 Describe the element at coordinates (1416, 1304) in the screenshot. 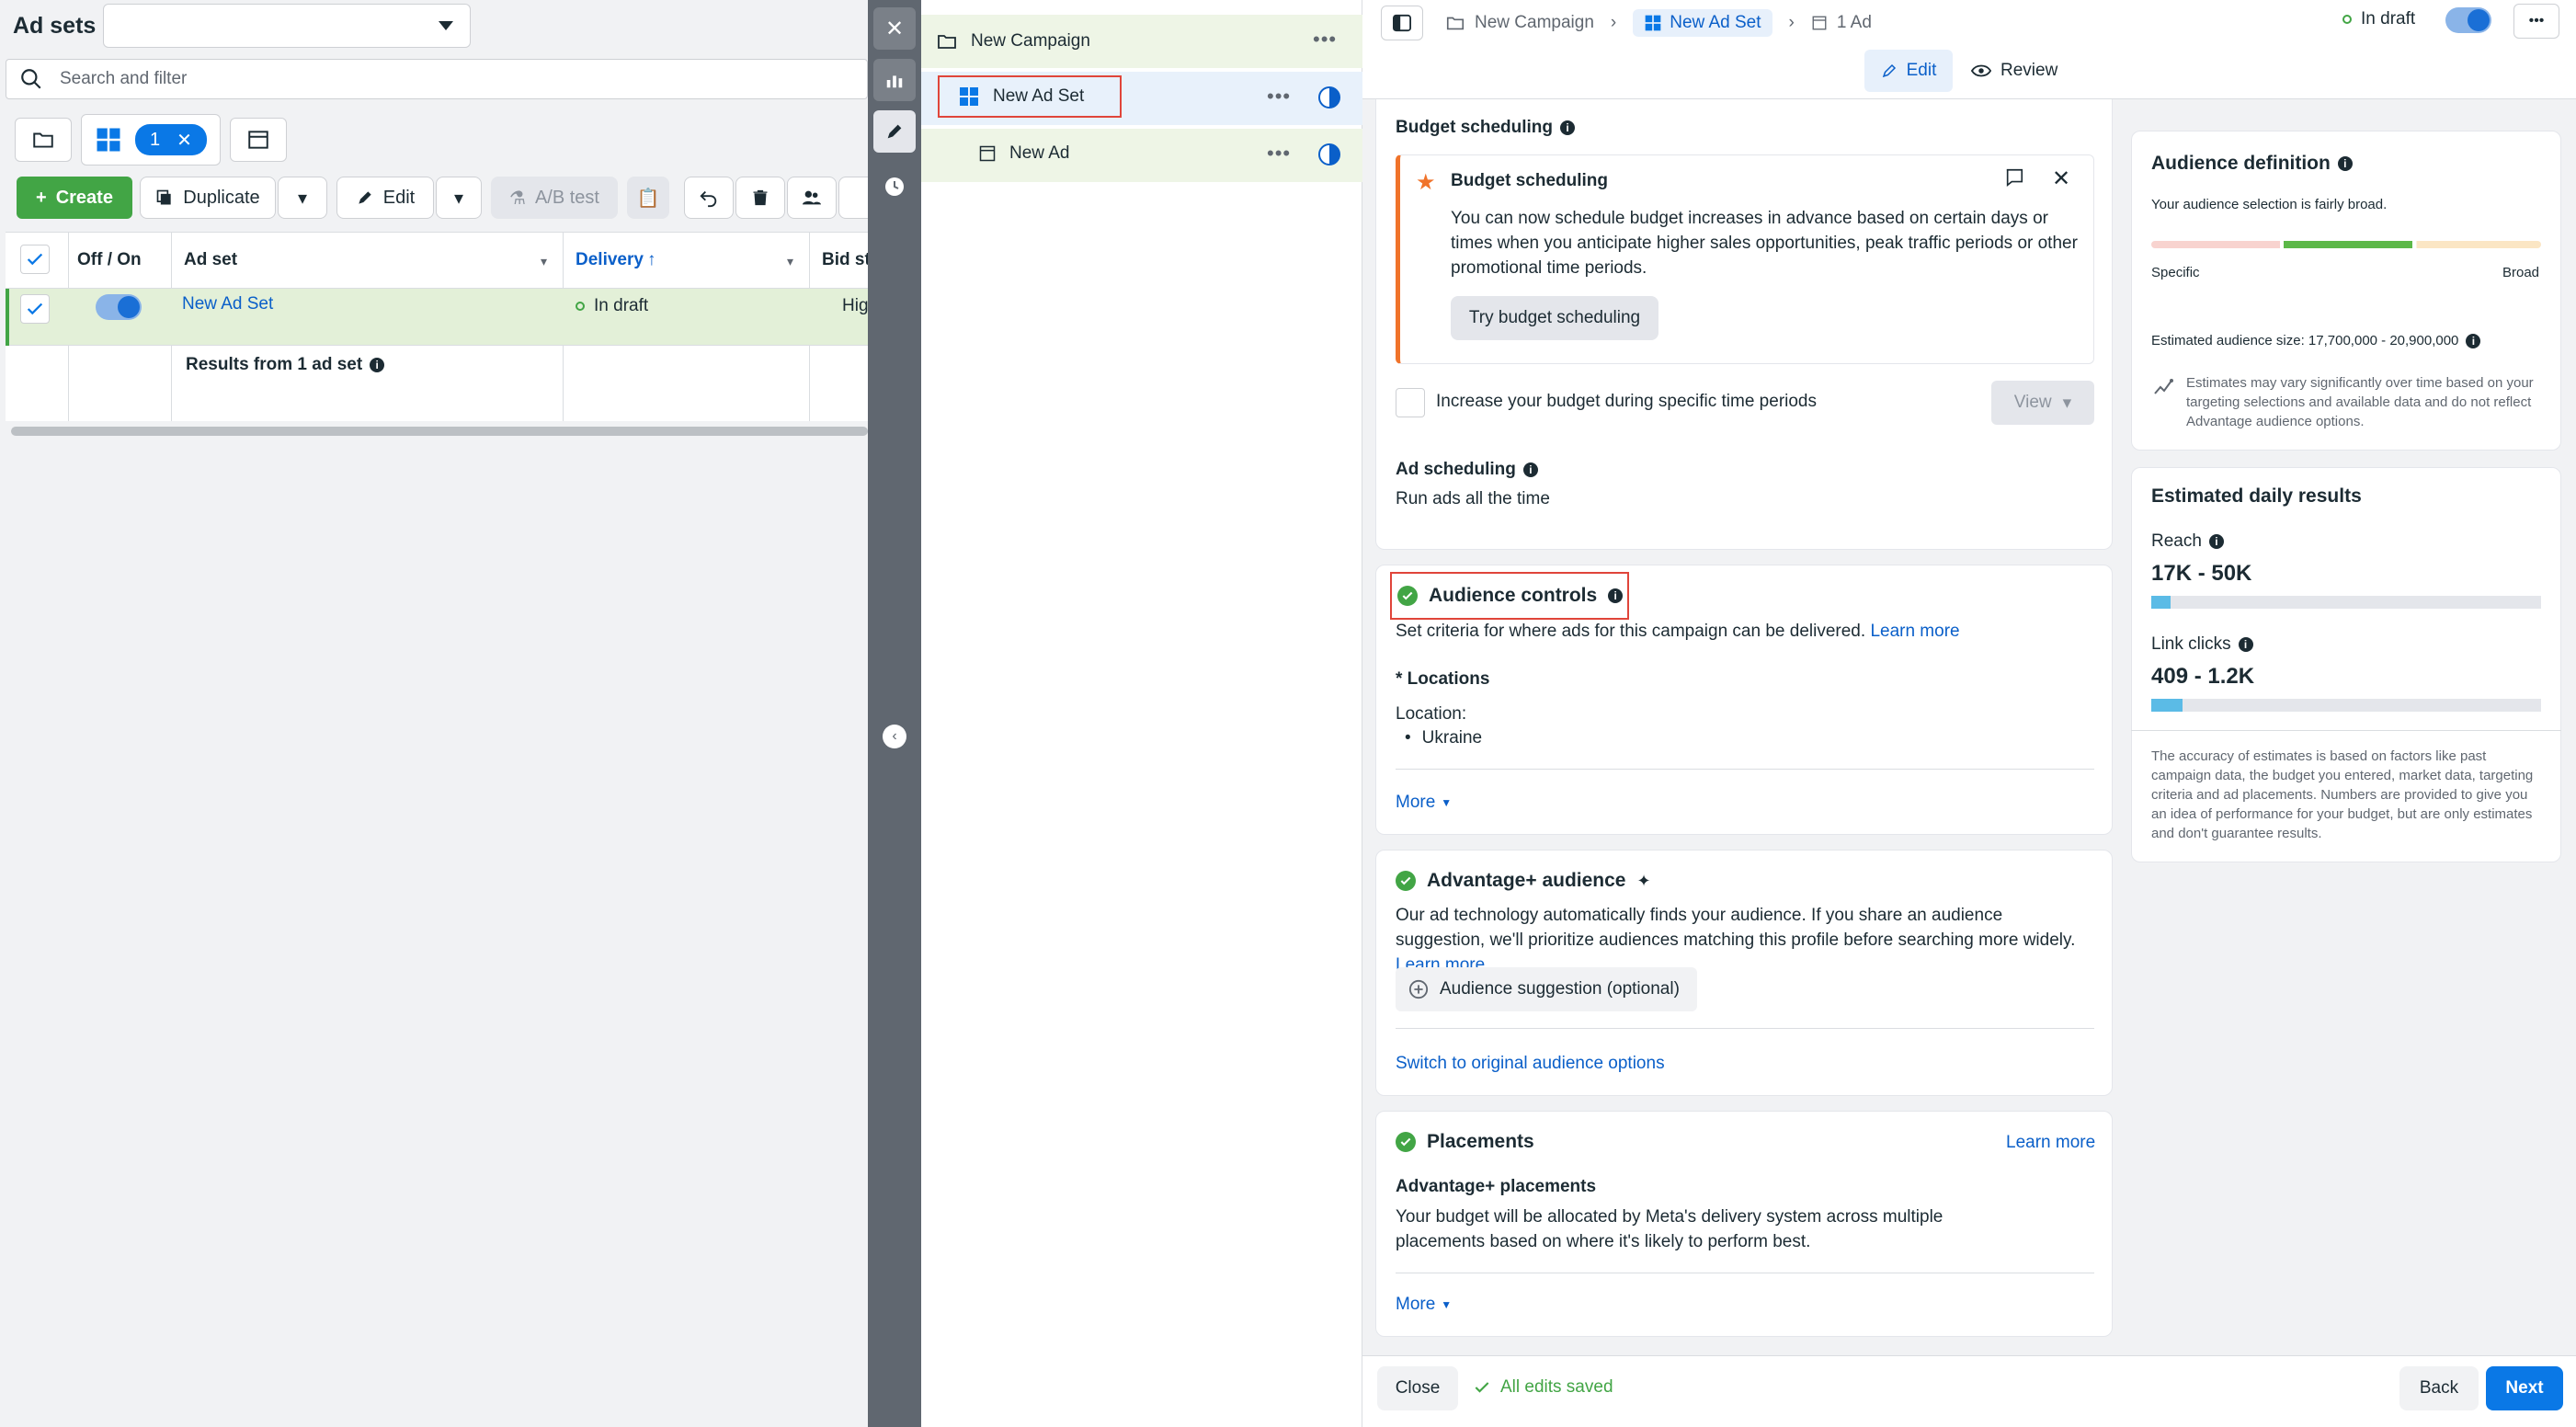

I see `more-label: More` at that location.